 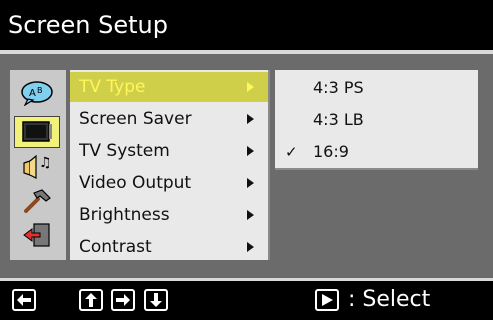 I want to click on menu-item-label: TV Type, so click(x=112, y=87).